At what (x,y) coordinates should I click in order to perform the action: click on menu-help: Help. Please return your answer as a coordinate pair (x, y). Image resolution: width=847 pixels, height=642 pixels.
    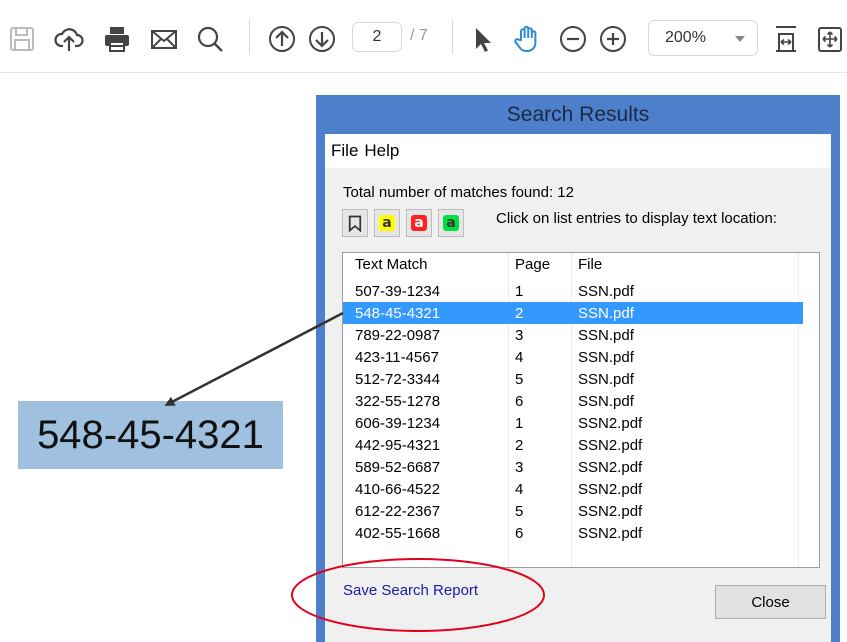
    Looking at the image, I should click on (378, 151).